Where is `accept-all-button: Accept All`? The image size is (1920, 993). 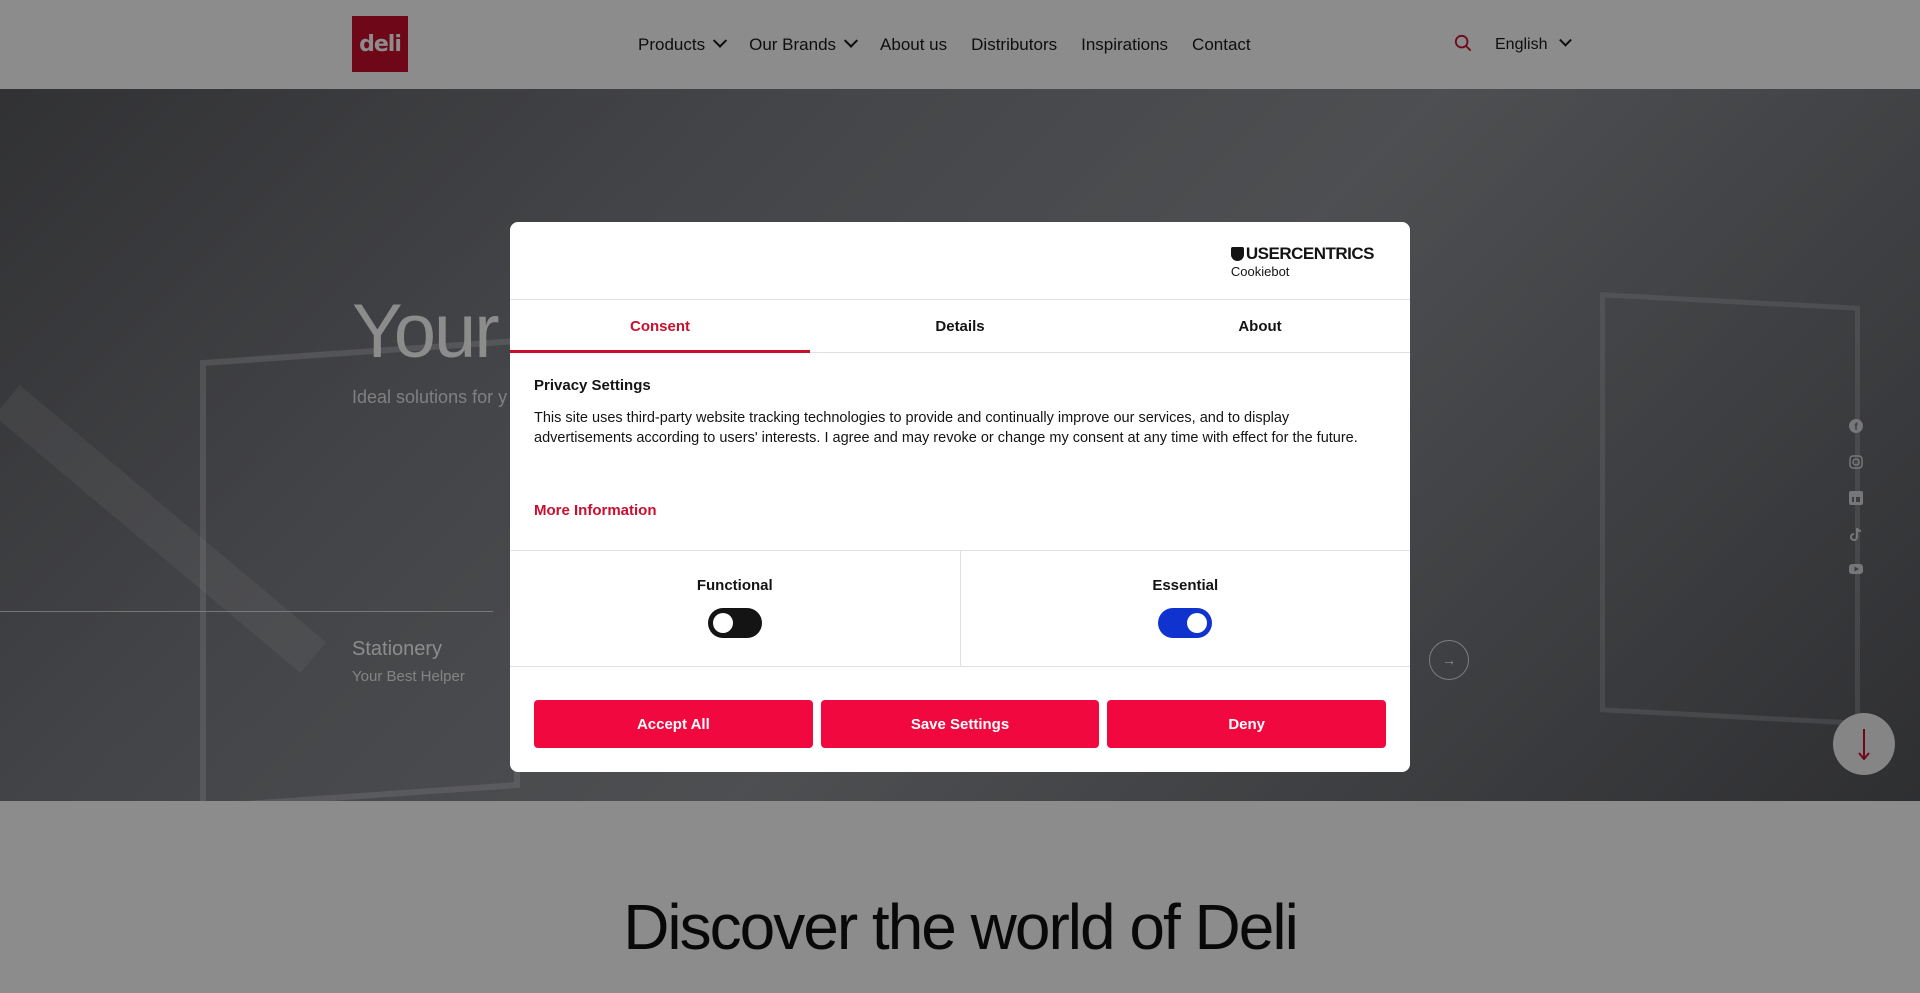 accept-all-button: Accept All is located at coordinates (673, 724).